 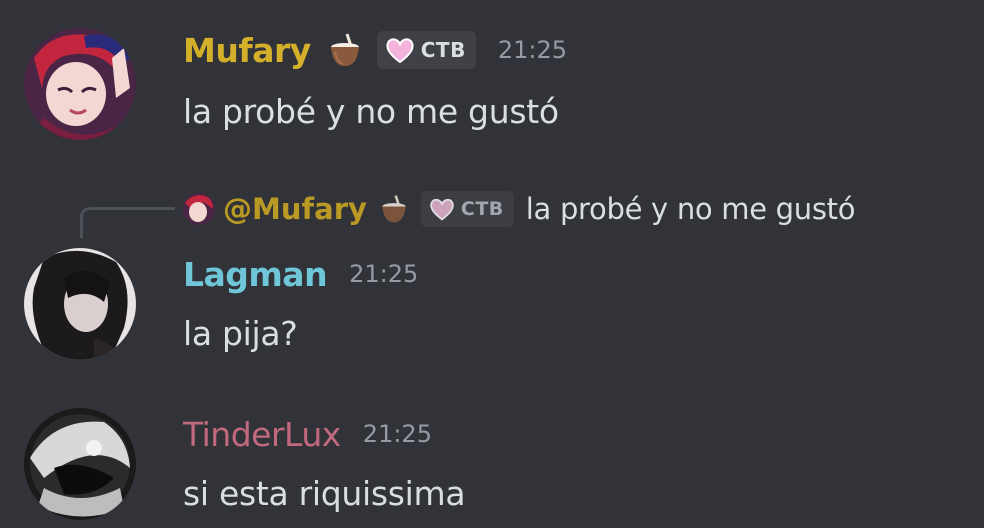 I want to click on reply-avatar, so click(x=199, y=209).